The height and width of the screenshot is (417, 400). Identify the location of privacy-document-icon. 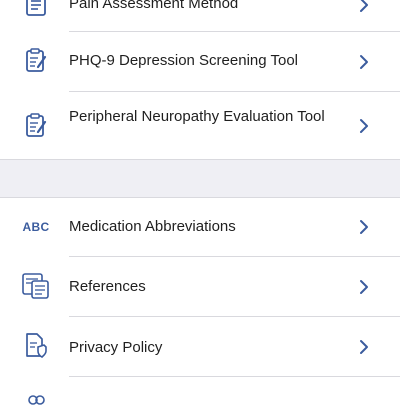
(36, 346).